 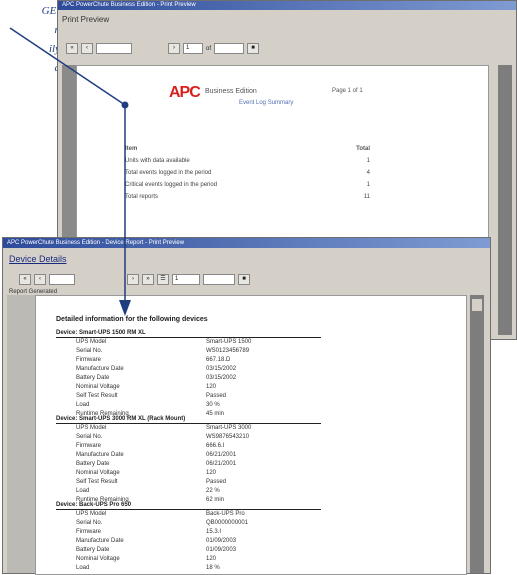 What do you see at coordinates (21, 434) in the screenshot?
I see `front-left-margin` at bounding box center [21, 434].